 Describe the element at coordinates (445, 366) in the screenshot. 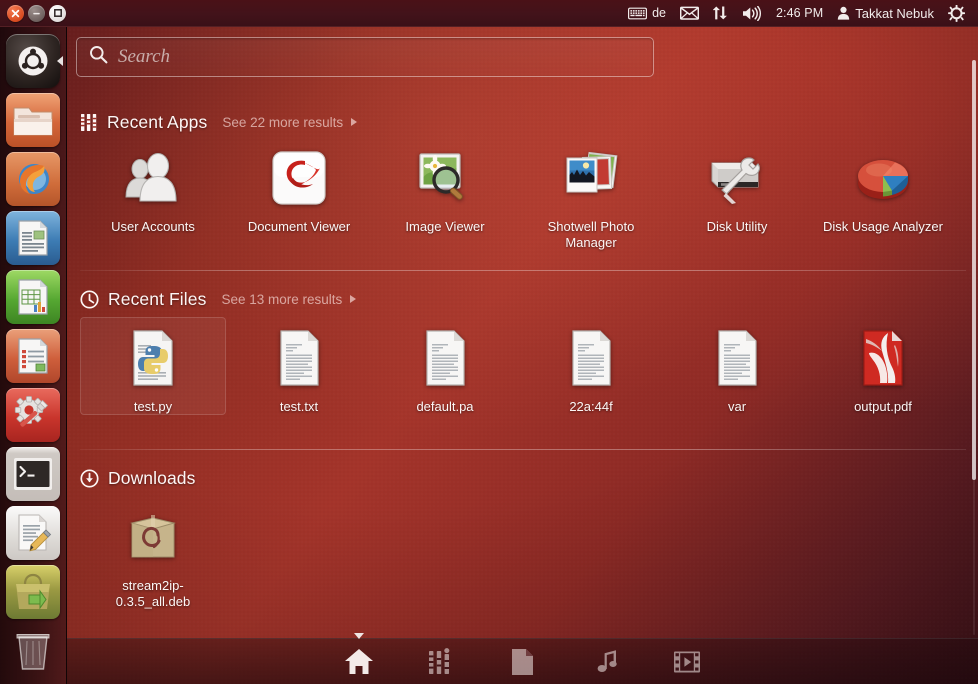

I see `result-item: default.pa` at that location.